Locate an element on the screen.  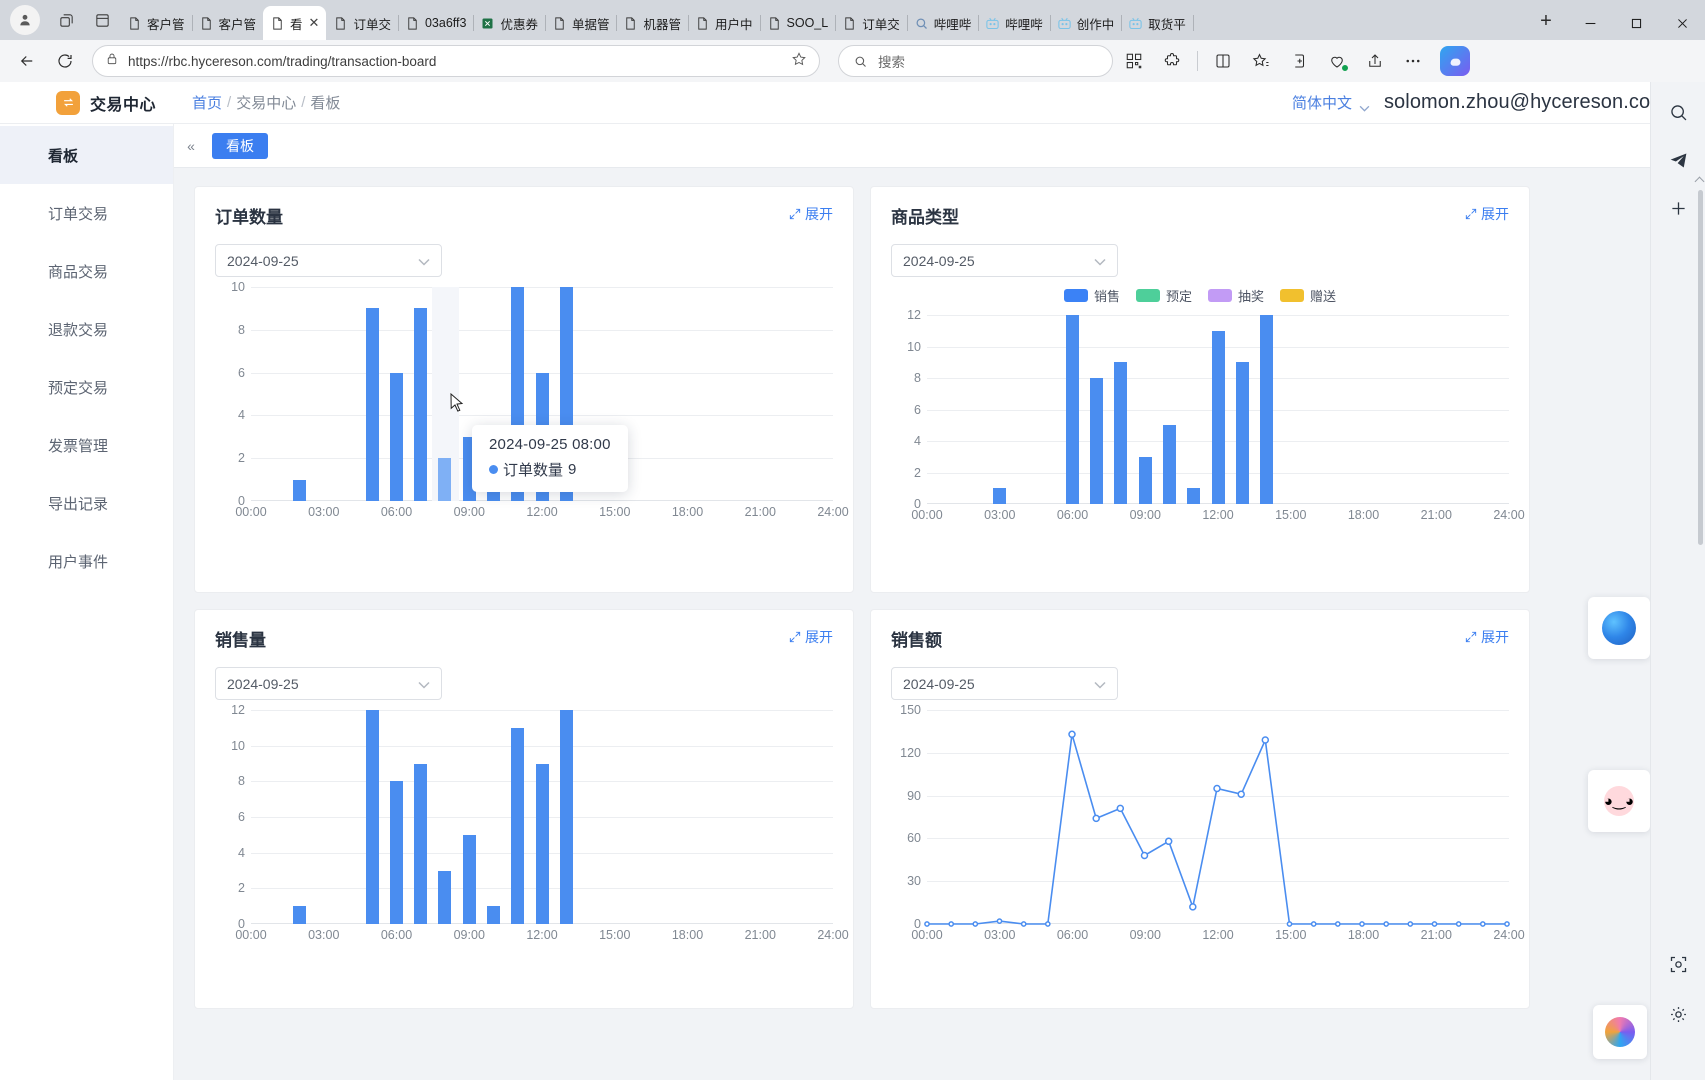
profile-avatar-button is located at coordinates (25, 20).